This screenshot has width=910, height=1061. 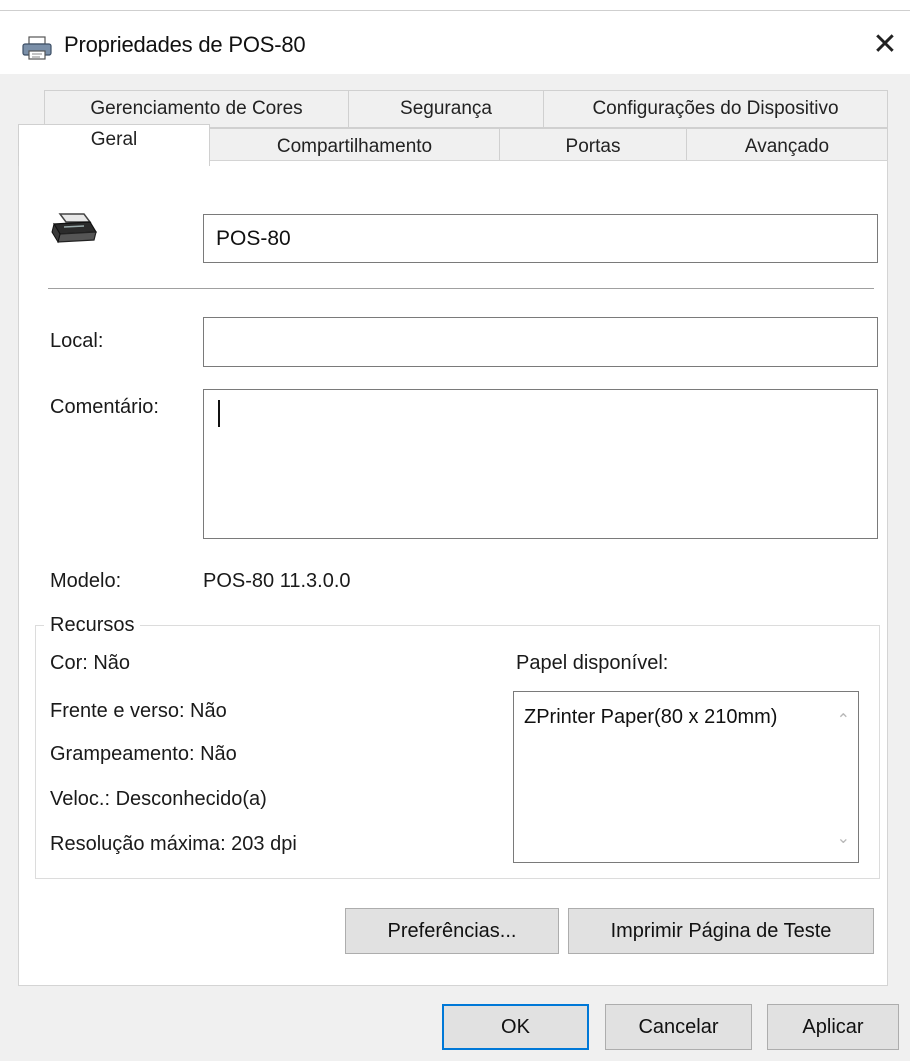 I want to click on max-resolution: Resolução máxima: 203 dpi, so click(x=173, y=844).